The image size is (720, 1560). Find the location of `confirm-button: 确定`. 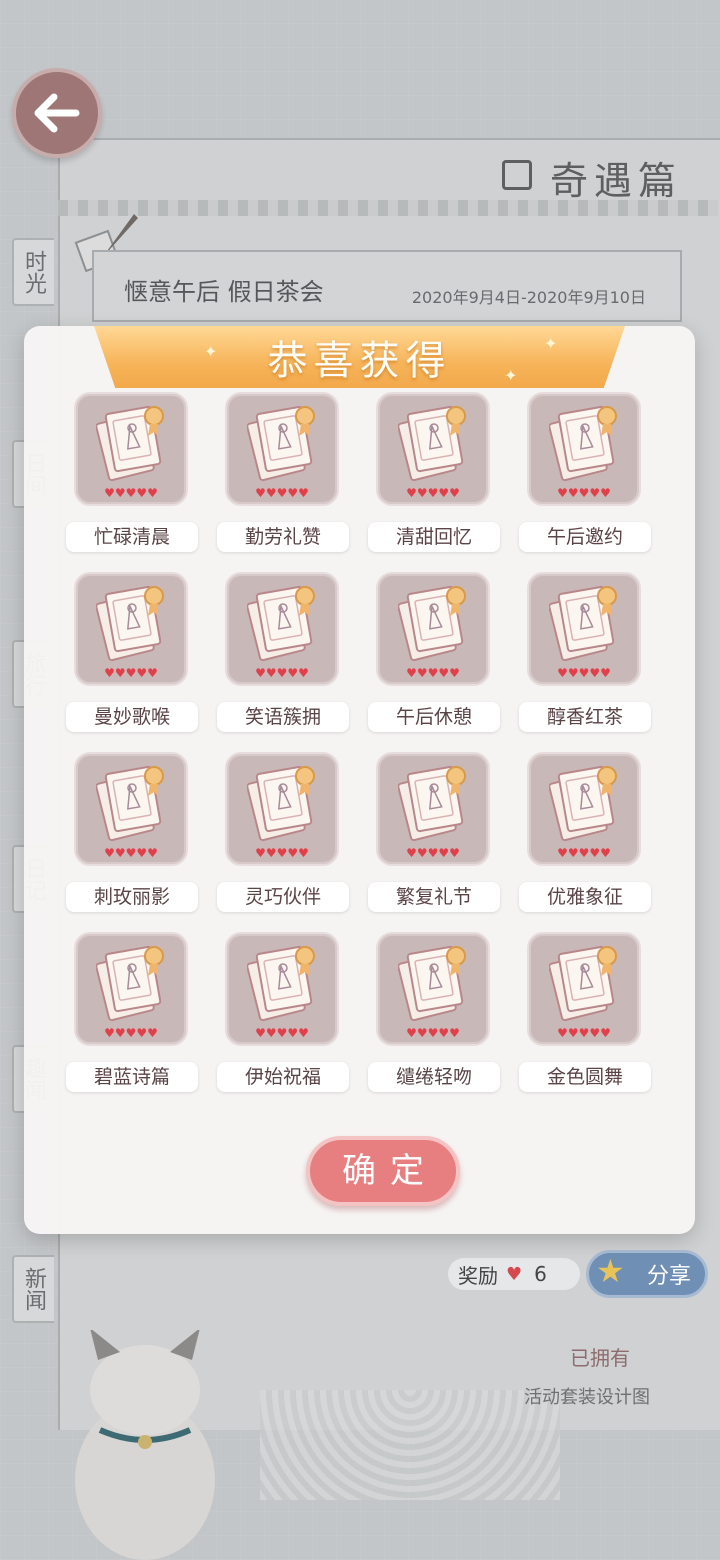

confirm-button: 确定 is located at coordinates (383, 1171).